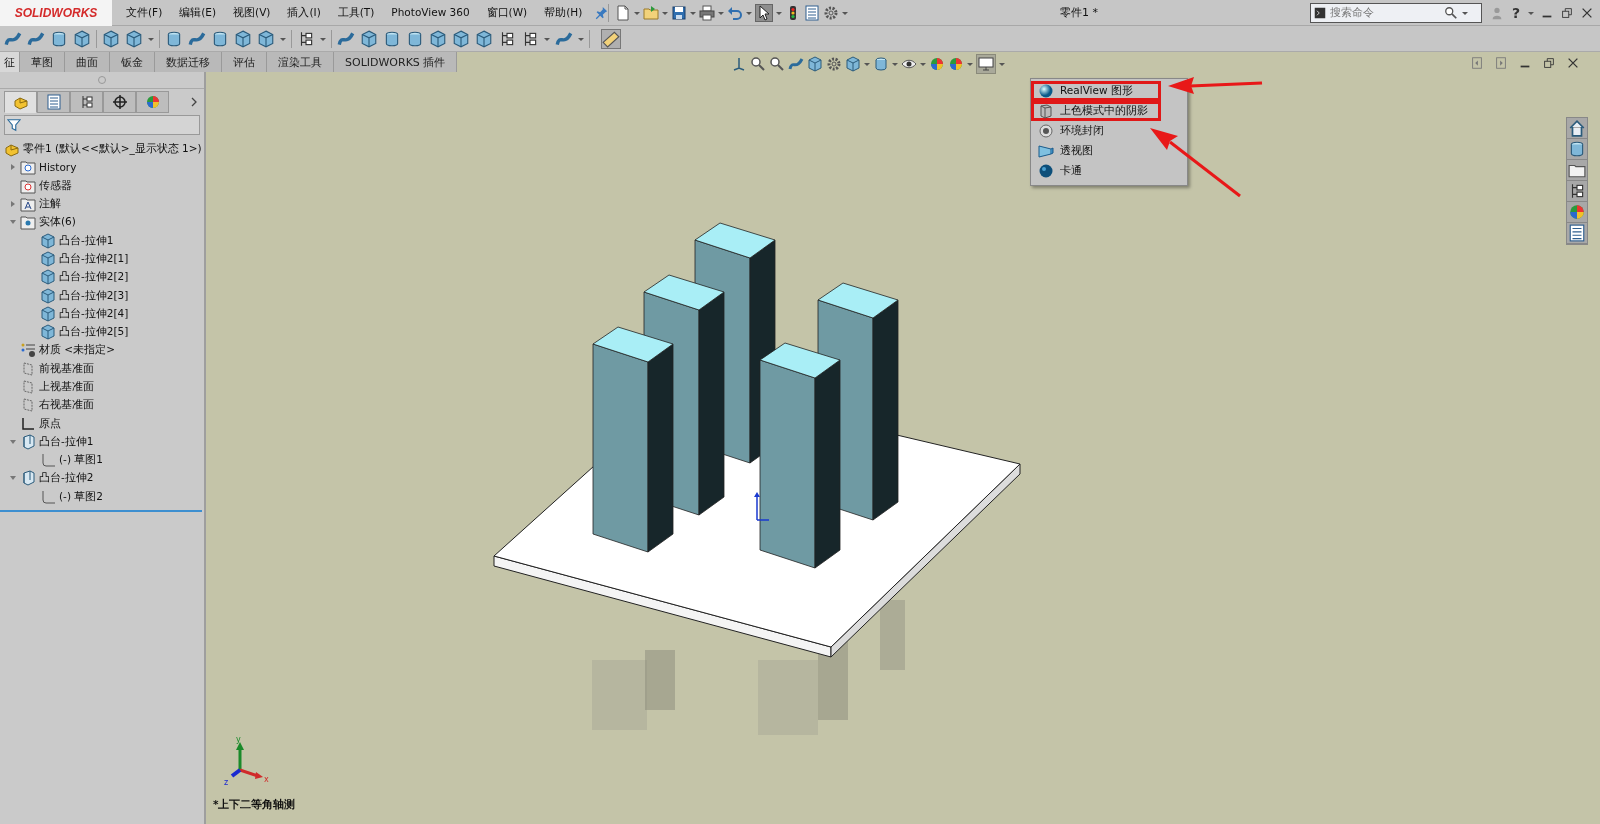  What do you see at coordinates (252, 12) in the screenshot?
I see `menu-item: 视图(V)` at bounding box center [252, 12].